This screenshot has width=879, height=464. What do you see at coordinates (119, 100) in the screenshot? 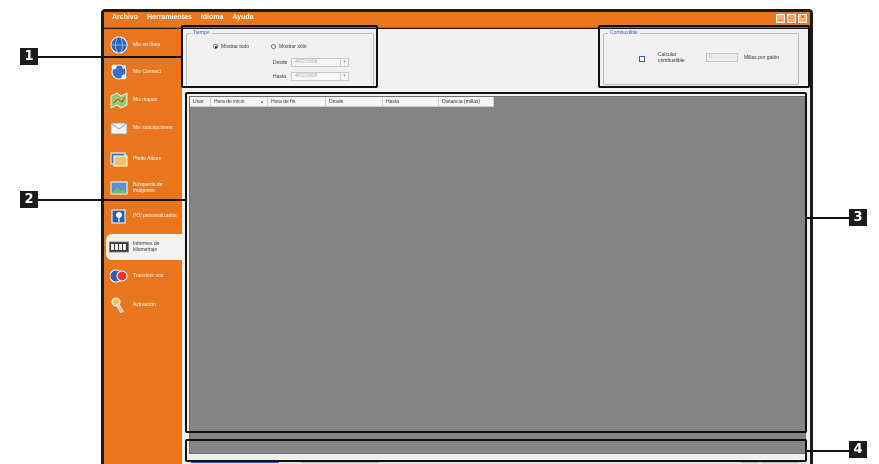
I see `map-icon` at bounding box center [119, 100].